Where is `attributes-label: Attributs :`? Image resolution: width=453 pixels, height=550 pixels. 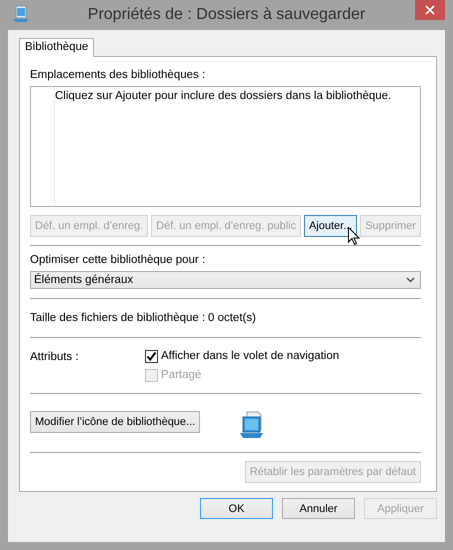
attributes-label: Attributs : is located at coordinates (55, 357).